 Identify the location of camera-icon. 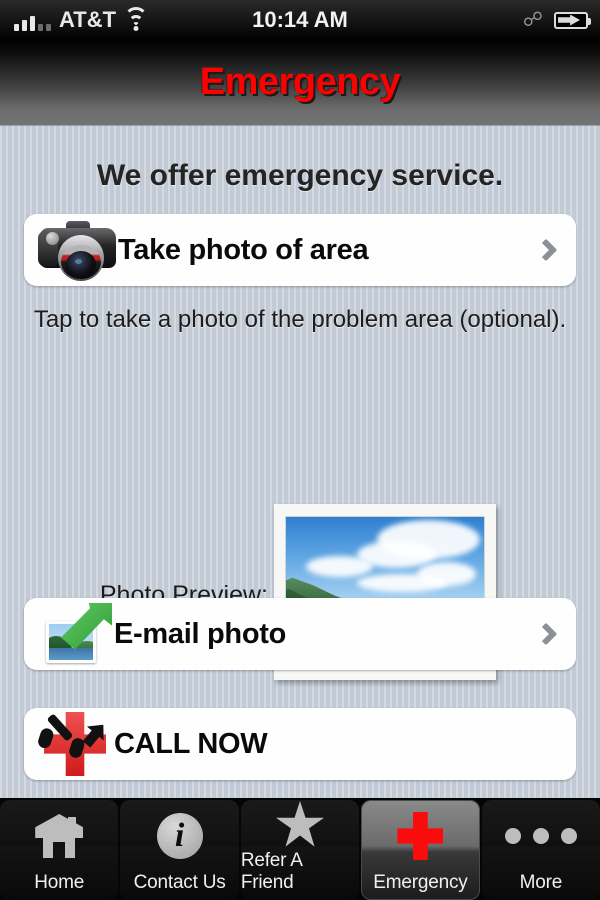
(78, 250).